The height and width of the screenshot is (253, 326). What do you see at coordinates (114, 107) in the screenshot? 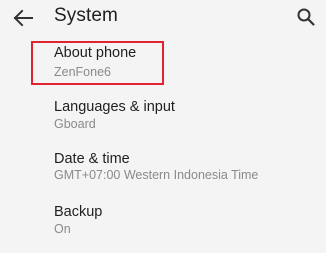
I see `setting-label: Languages & input` at bounding box center [114, 107].